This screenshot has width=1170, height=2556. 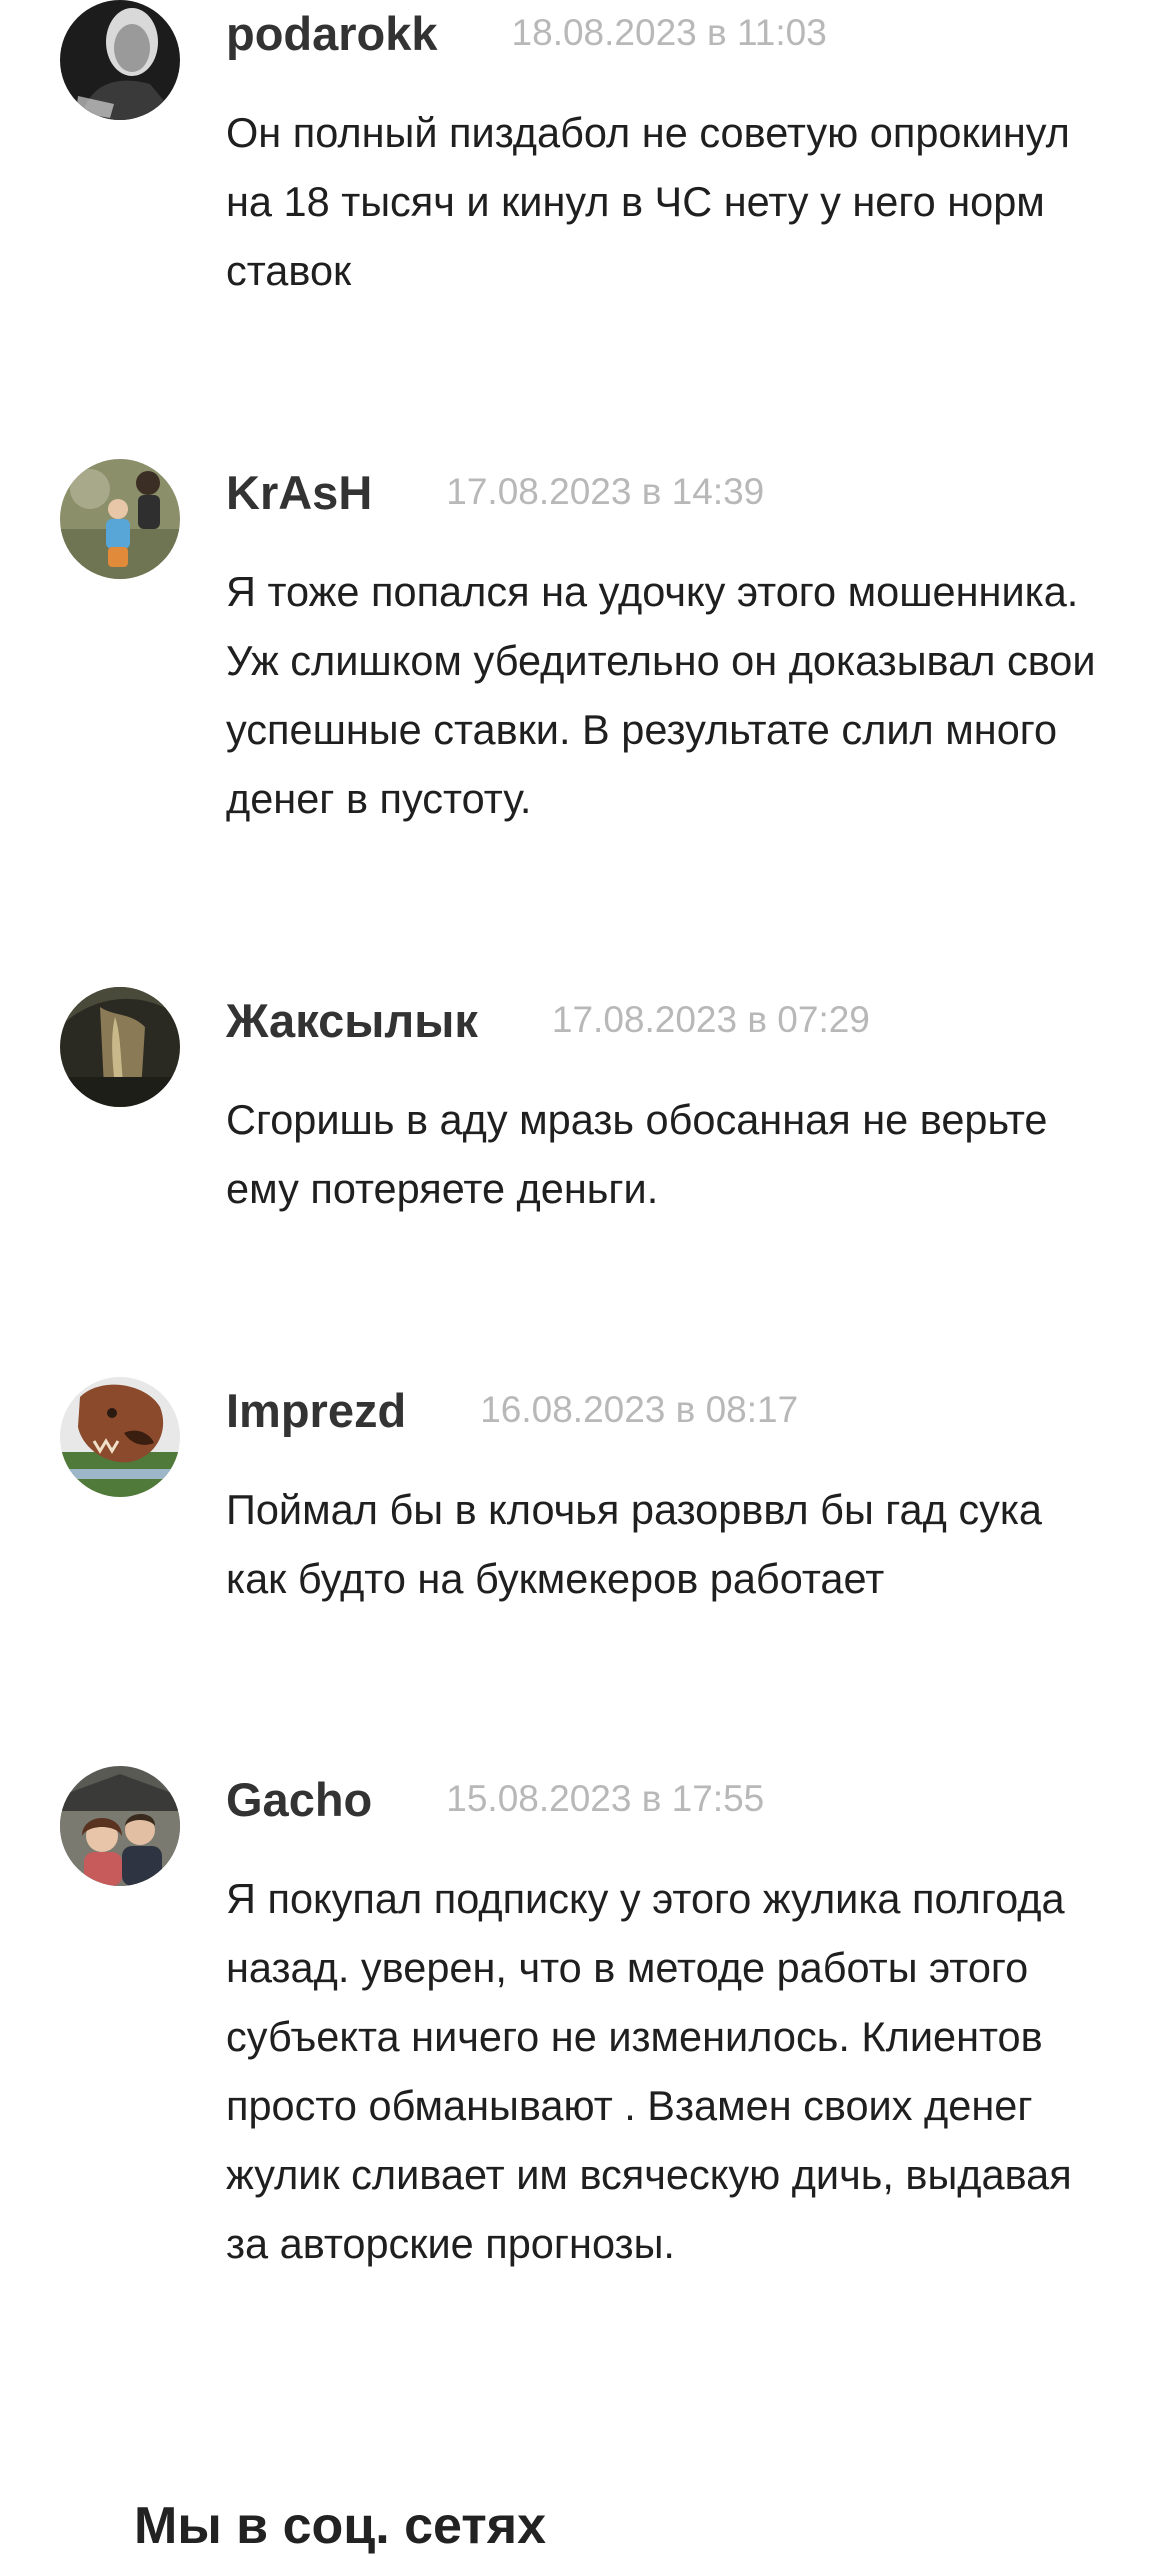 I want to click on comment-header: Gacho 15.08.2023 в 17:55, so click(x=495, y=1799).